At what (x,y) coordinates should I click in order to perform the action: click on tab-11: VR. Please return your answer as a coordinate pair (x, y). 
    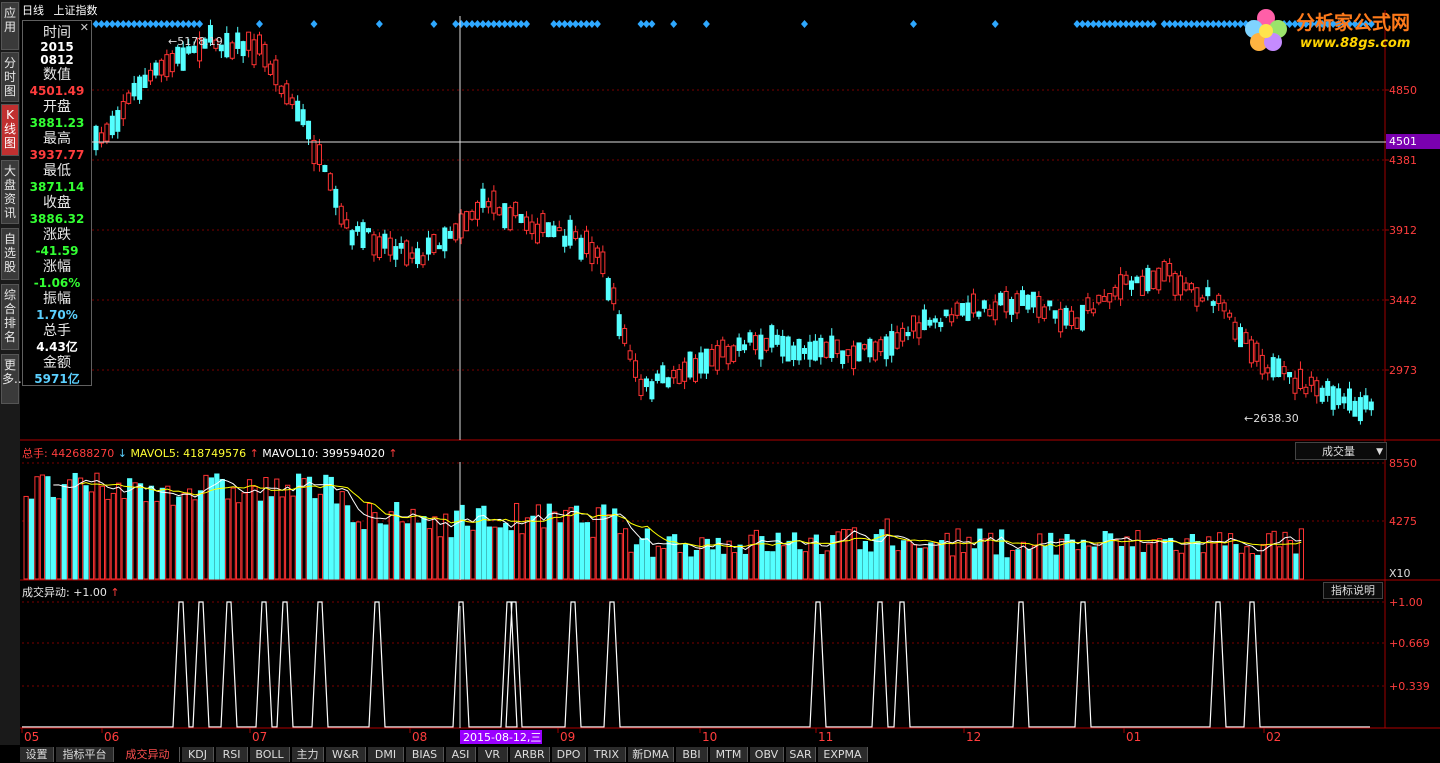
    Looking at the image, I should click on (493, 754).